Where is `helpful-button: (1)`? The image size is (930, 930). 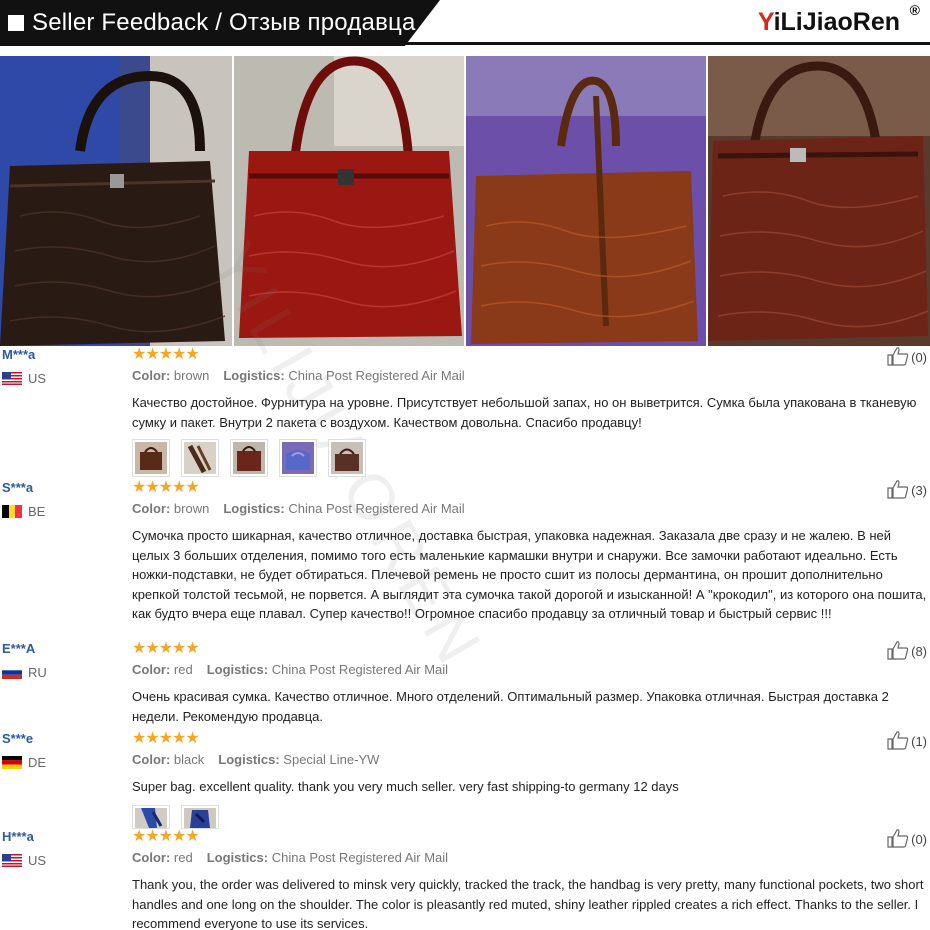
helpful-button: (1) is located at coordinates (907, 740).